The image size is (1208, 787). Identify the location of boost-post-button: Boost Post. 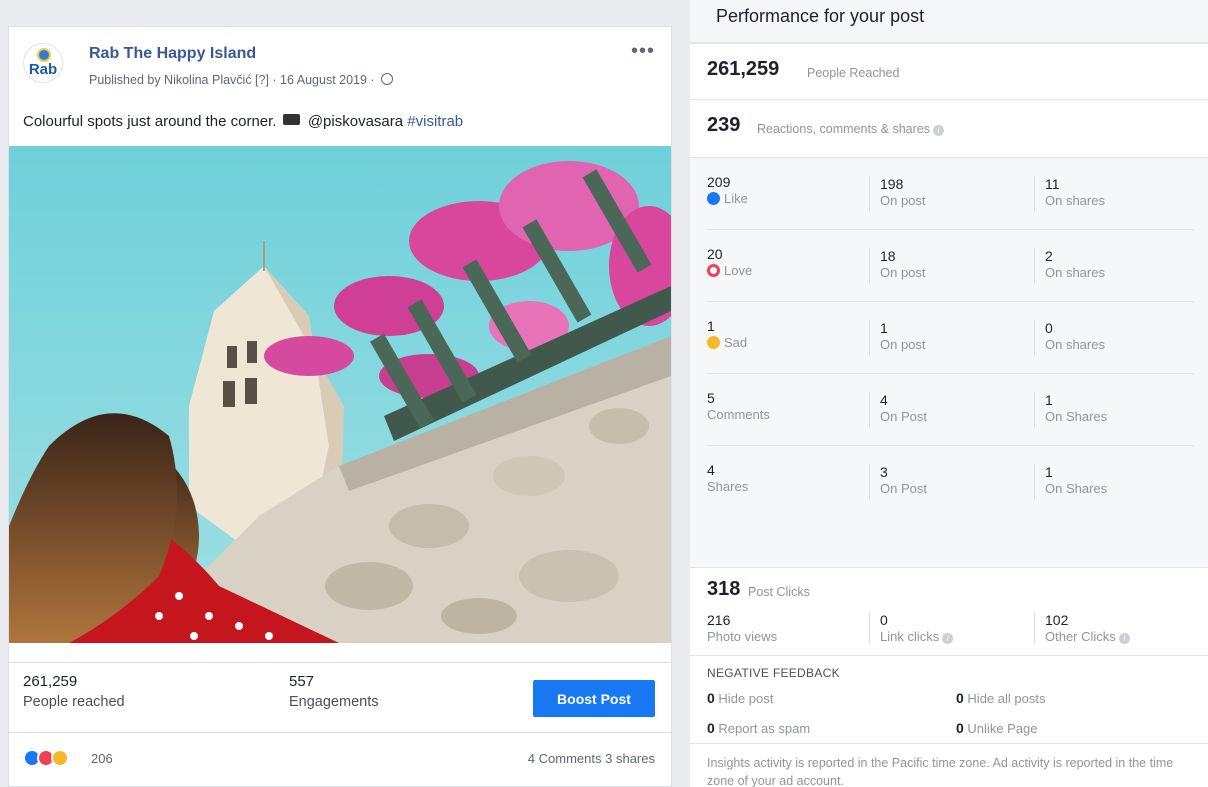
(594, 698).